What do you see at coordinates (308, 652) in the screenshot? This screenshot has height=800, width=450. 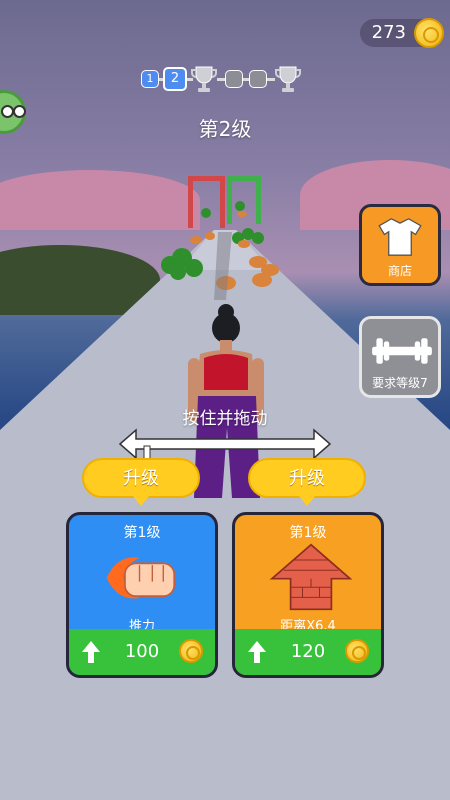 I see `card-buy-bar: 120` at bounding box center [308, 652].